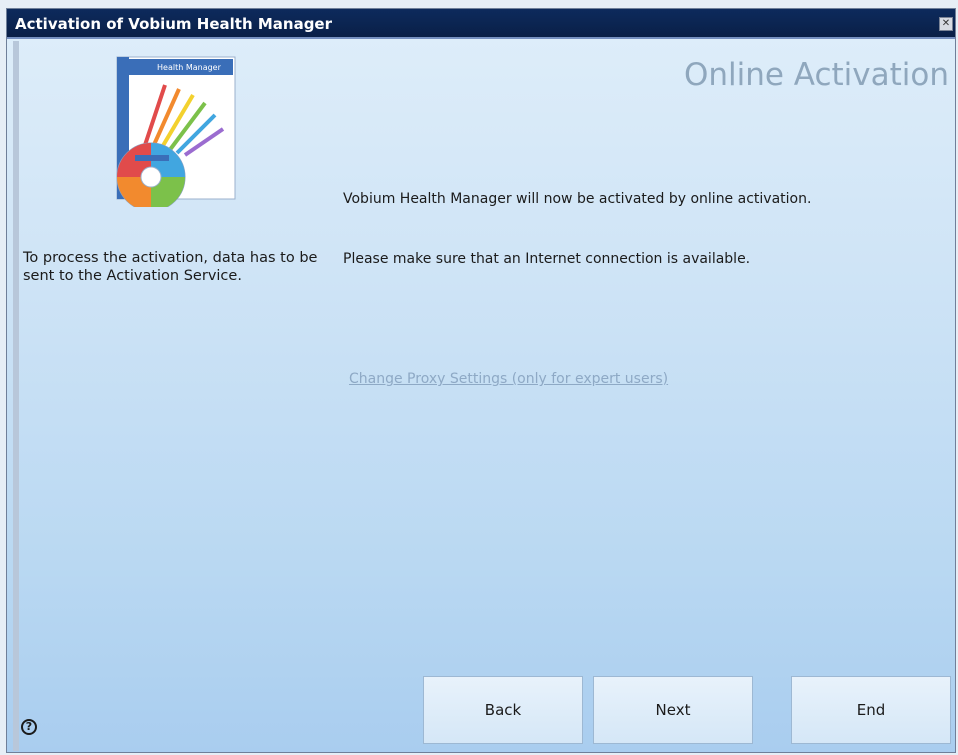 This screenshot has width=958, height=755. Describe the element at coordinates (16, 396) in the screenshot. I see `window-left-border` at that location.